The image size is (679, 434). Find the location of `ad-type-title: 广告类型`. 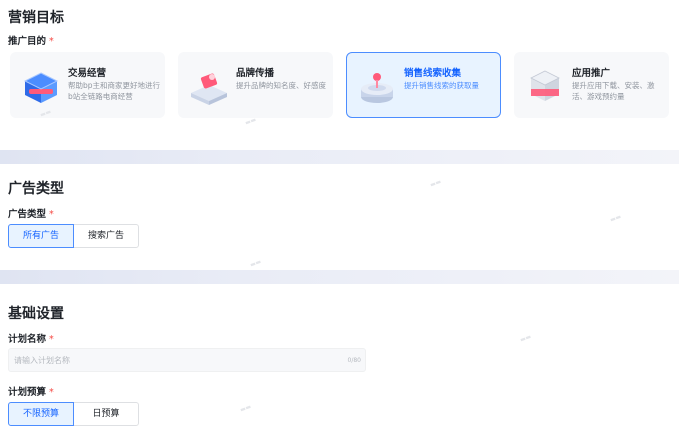

ad-type-title: 广告类型 is located at coordinates (36, 189).